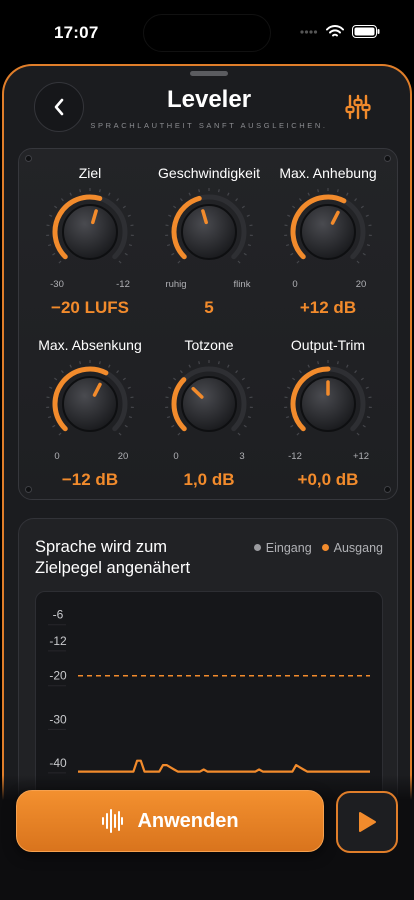 This screenshot has width=414, height=900. What do you see at coordinates (361, 456) in the screenshot?
I see `knob-range-max: +12` at bounding box center [361, 456].